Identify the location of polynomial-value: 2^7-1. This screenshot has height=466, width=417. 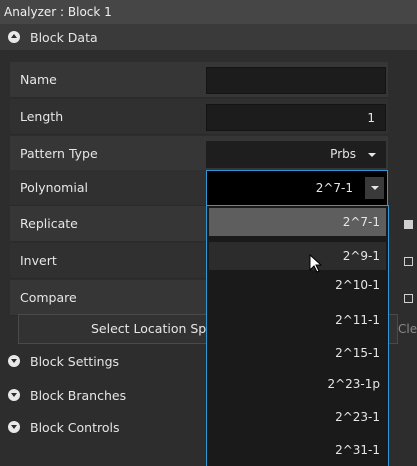
(334, 188).